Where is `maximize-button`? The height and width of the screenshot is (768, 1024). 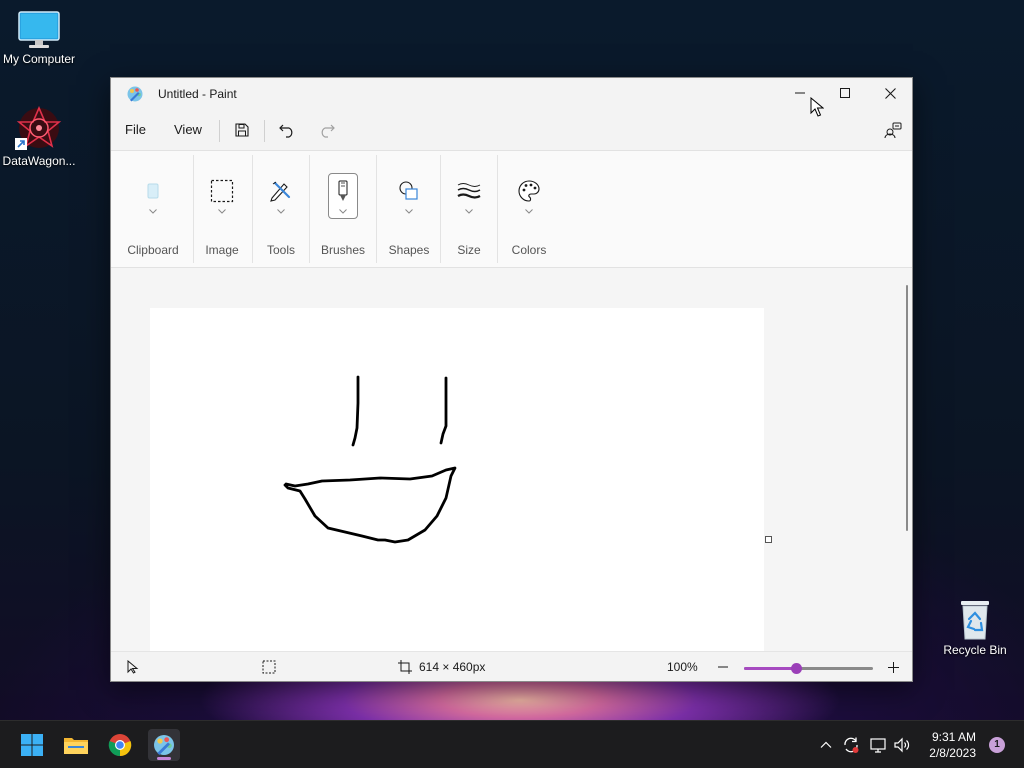
maximize-button is located at coordinates (845, 93).